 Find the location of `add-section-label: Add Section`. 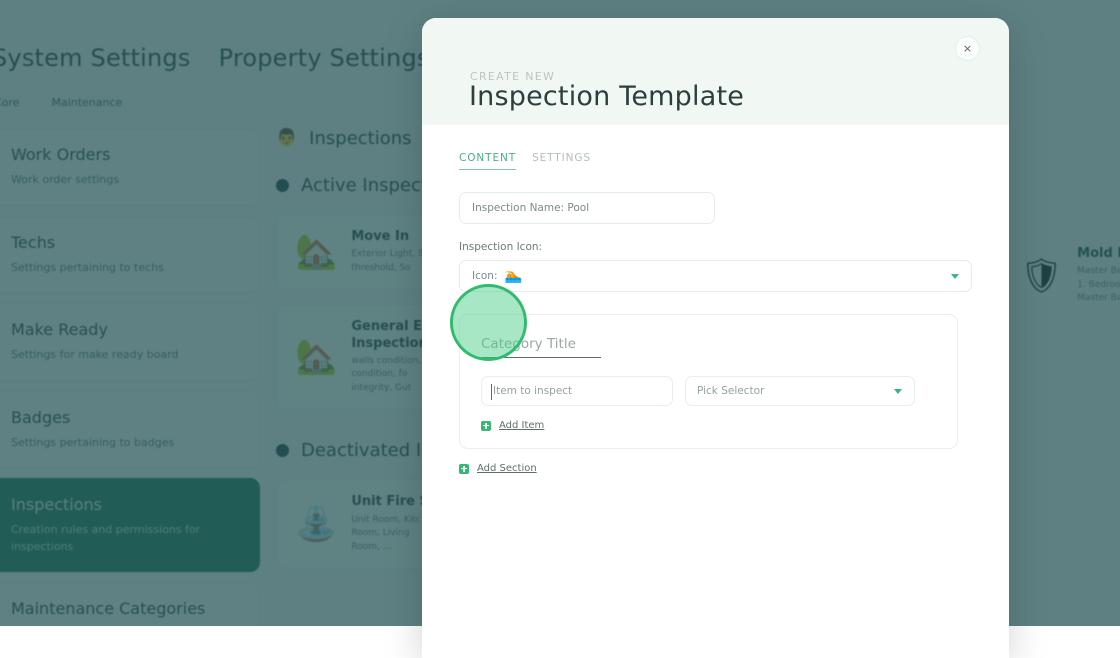

add-section-label: Add Section is located at coordinates (507, 468).